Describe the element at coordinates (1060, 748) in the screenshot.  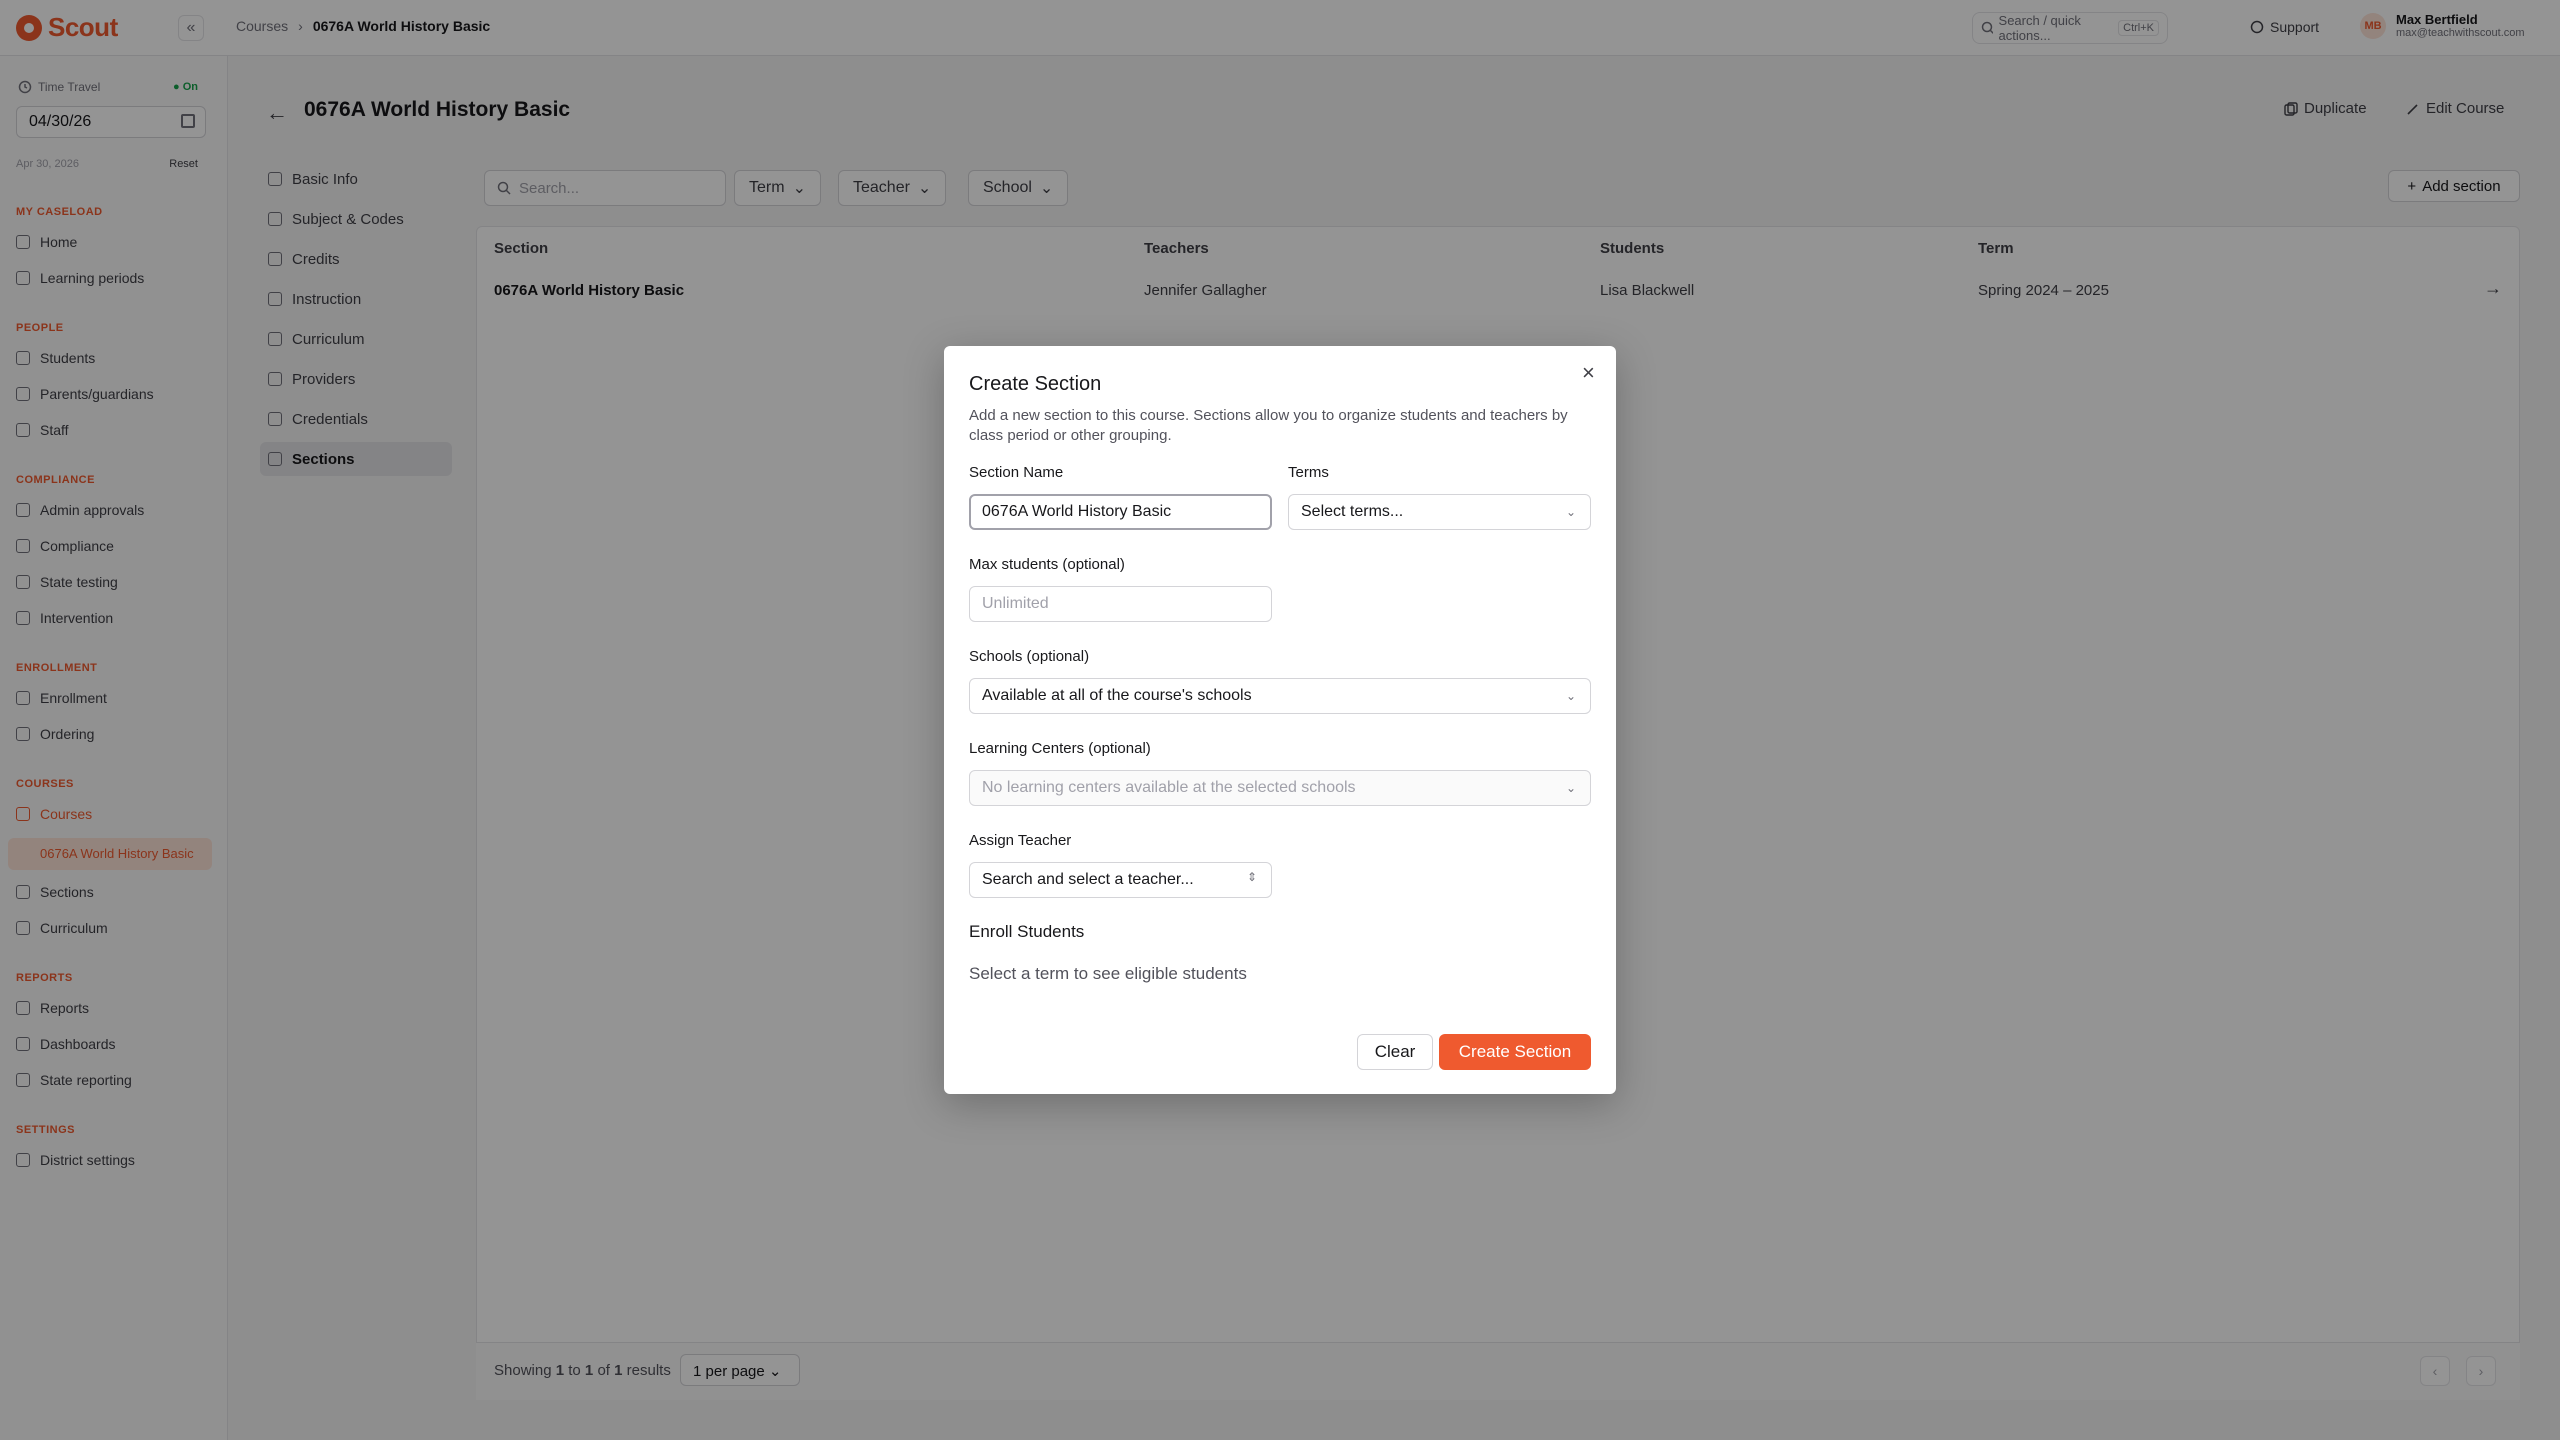
I see `learning-centers-label: Learning Centers (optional)` at that location.